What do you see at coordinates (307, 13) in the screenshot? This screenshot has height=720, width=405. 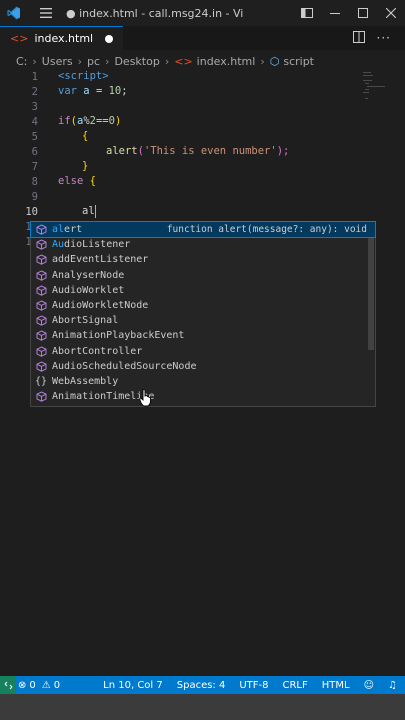 I see `layout-sidebar-icon` at bounding box center [307, 13].